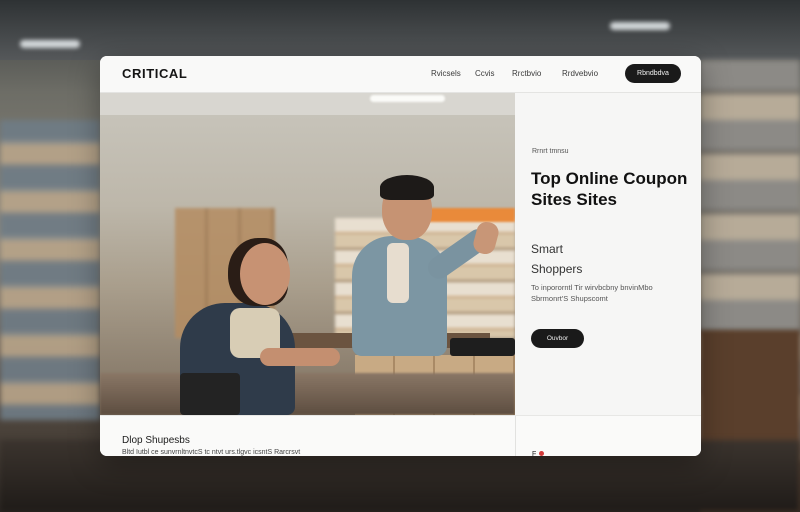 The height and width of the screenshot is (512, 800). Describe the element at coordinates (557, 338) in the screenshot. I see `hero-cta-button: Ouvbor` at that location.